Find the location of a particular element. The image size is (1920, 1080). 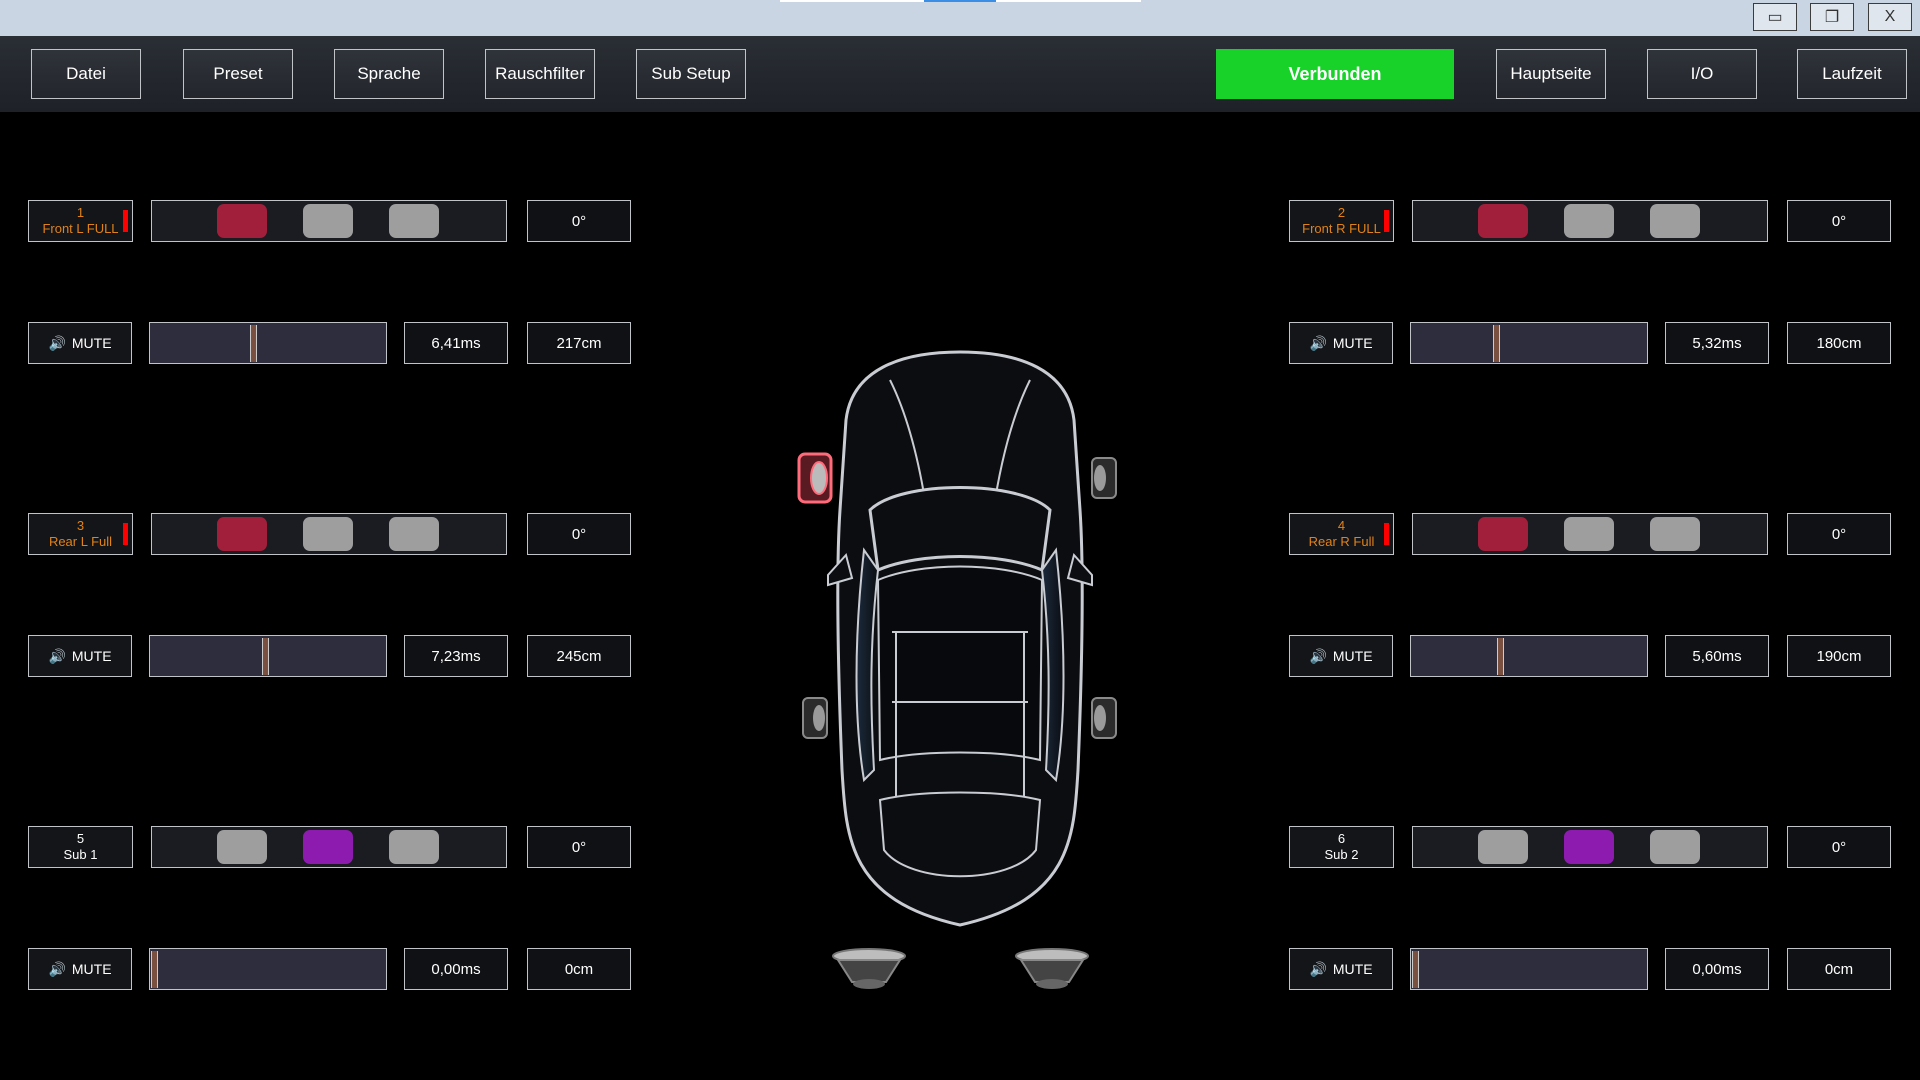

speaker-front-left-icon is located at coordinates (815, 478).